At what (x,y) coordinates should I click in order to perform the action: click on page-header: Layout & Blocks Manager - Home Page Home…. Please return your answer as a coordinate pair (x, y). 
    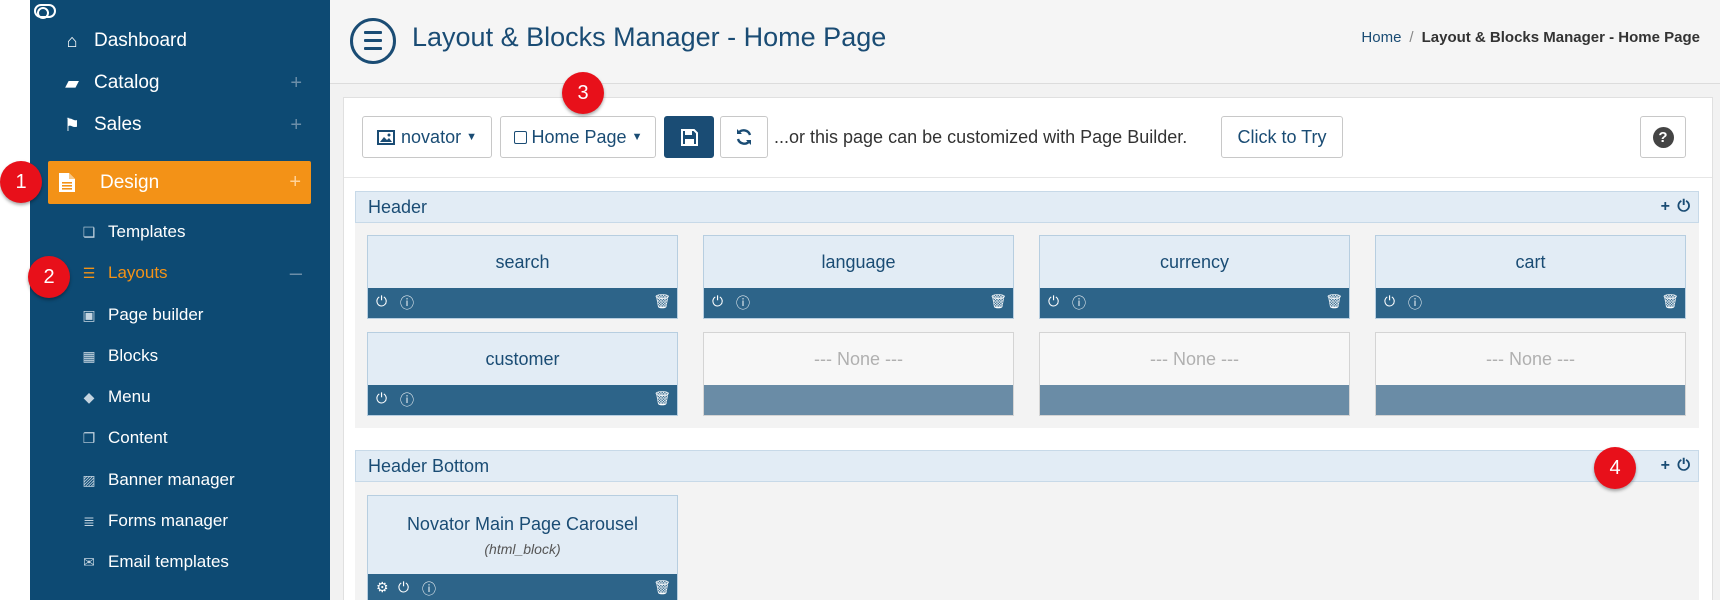
    Looking at the image, I should click on (1025, 42).